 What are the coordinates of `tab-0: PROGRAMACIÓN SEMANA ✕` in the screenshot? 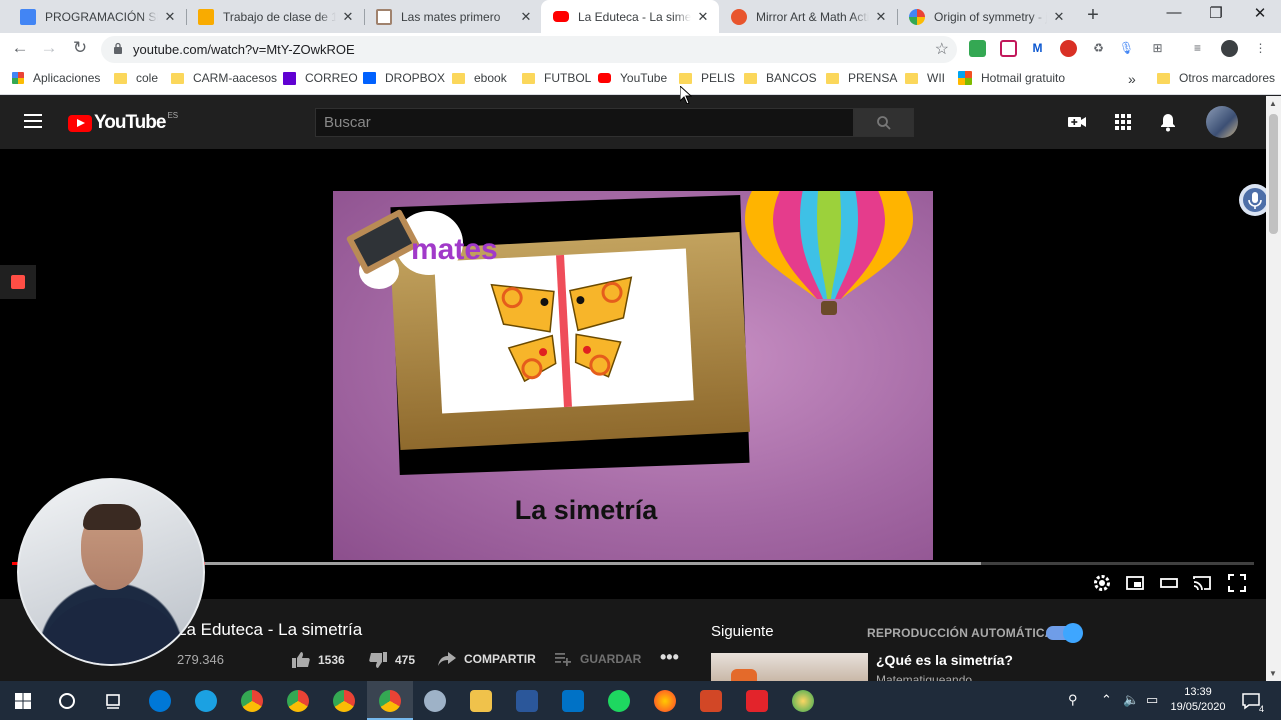 It's located at (97, 16).